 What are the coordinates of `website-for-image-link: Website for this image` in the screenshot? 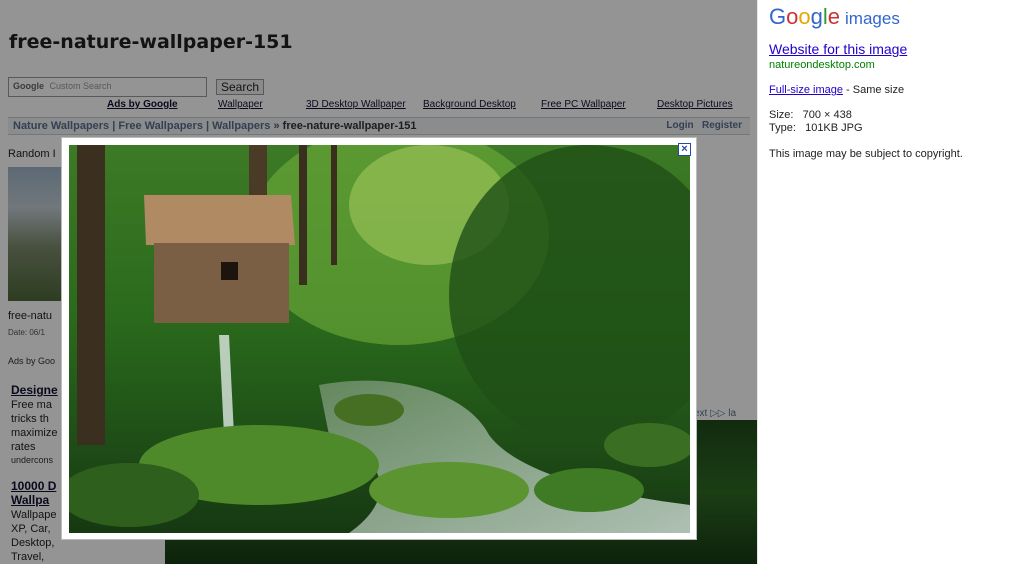 It's located at (838, 49).